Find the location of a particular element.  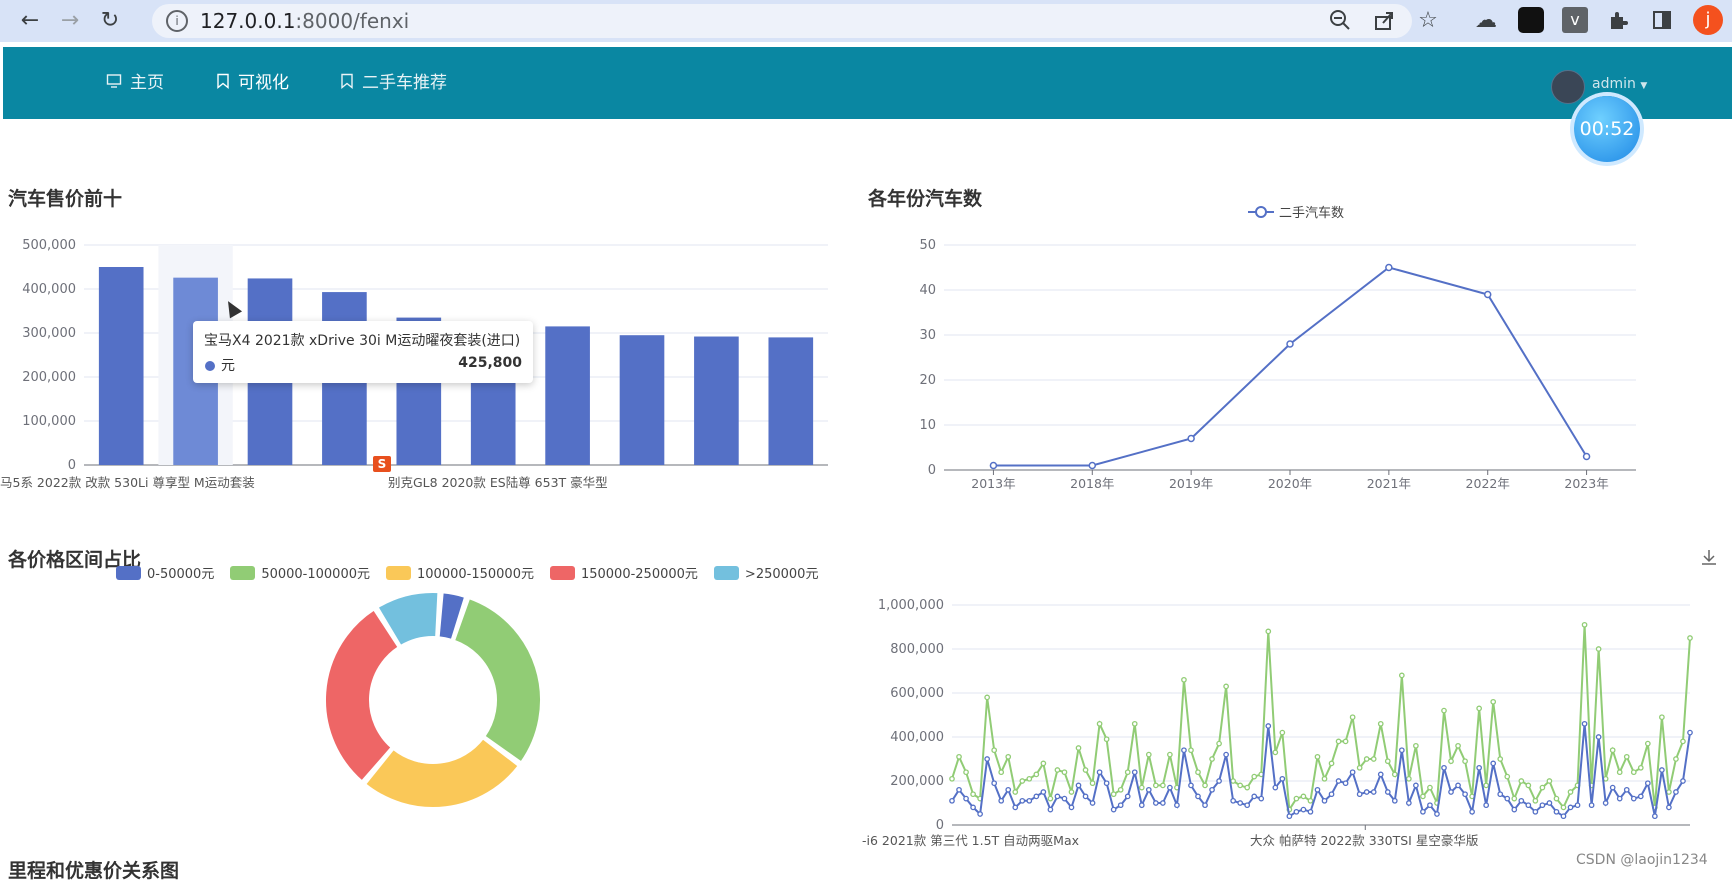

profile-avatar: j is located at coordinates (1708, 20).